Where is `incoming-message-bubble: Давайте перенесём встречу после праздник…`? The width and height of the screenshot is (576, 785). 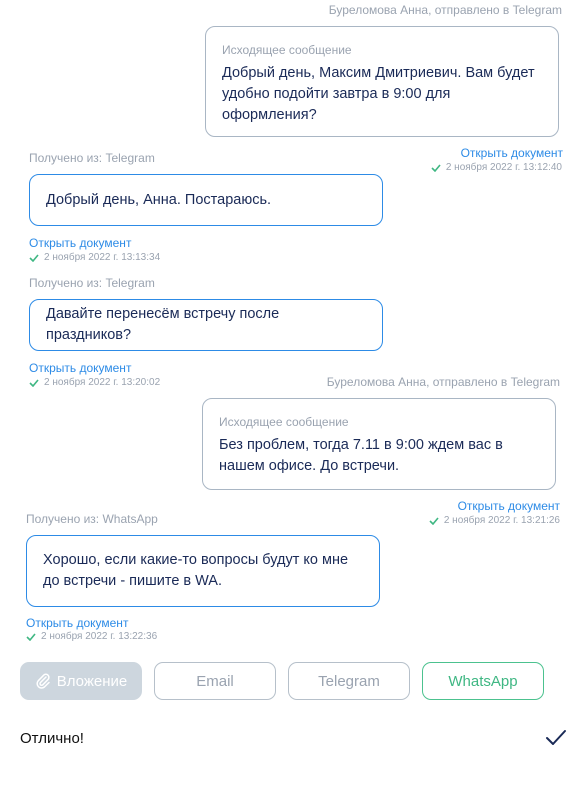
incoming-message-bubble: Давайте перенесём встречу после праздник… is located at coordinates (206, 325).